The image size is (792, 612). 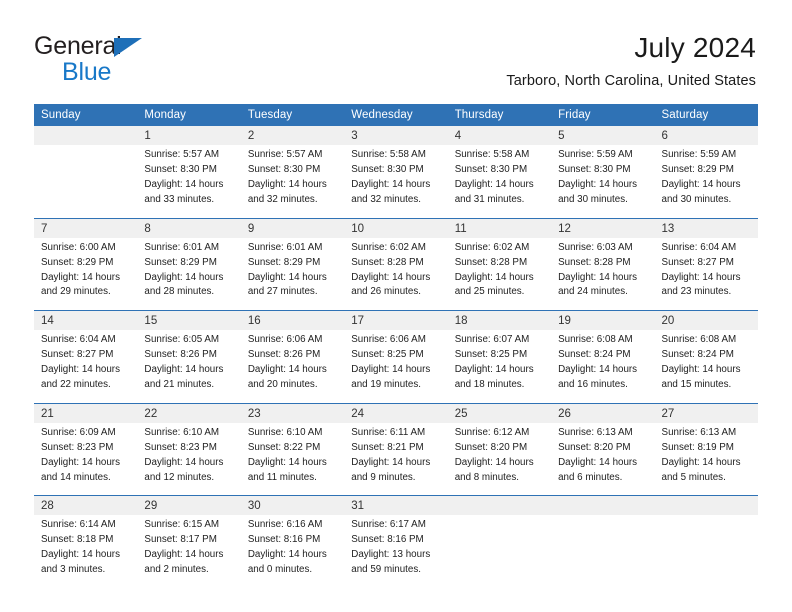 I want to click on day-number-6: 6, so click(x=706, y=136).